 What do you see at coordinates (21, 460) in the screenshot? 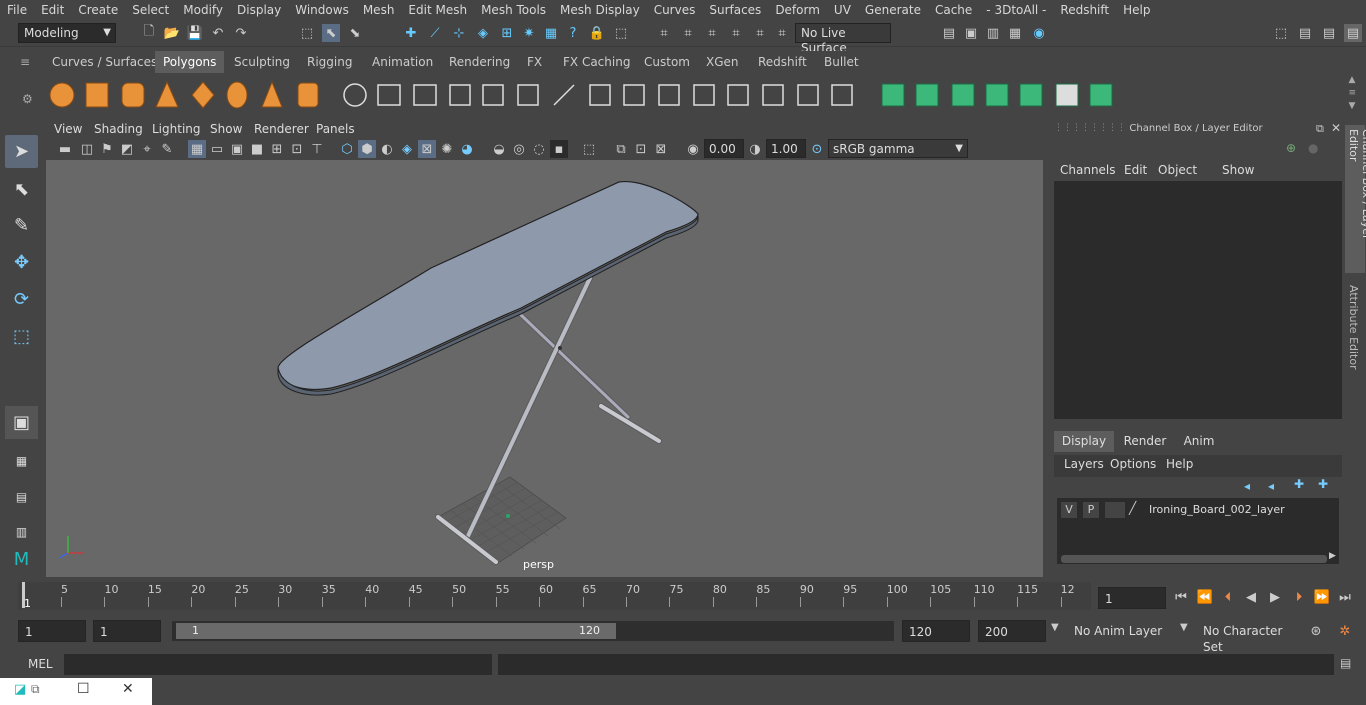
I see `layout-single-icon: ▦` at bounding box center [21, 460].